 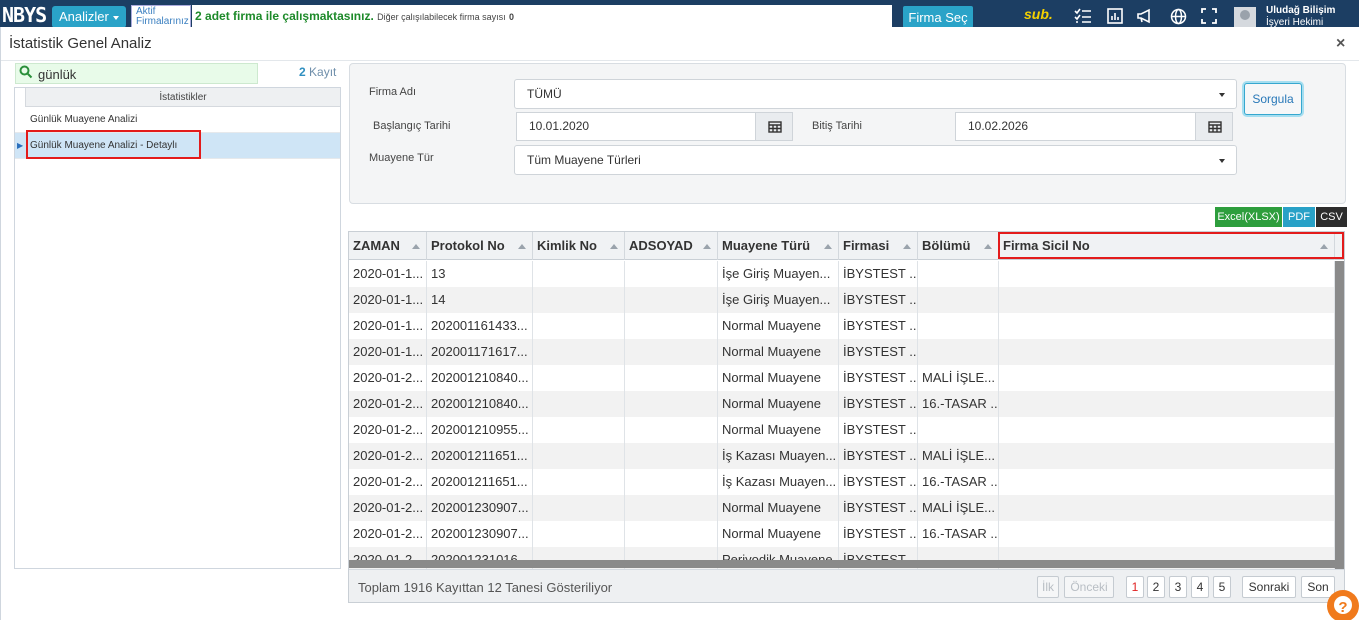 What do you see at coordinates (26, 72) in the screenshot?
I see `search-icon` at bounding box center [26, 72].